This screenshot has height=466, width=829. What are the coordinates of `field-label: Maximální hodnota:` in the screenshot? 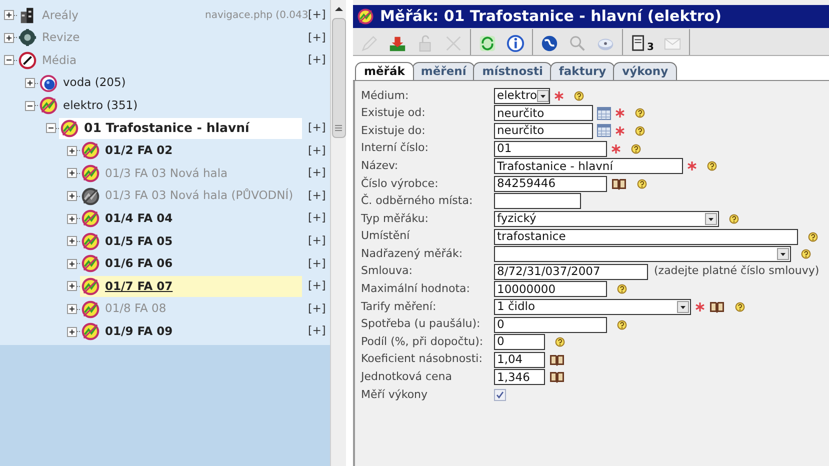 It's located at (416, 289).